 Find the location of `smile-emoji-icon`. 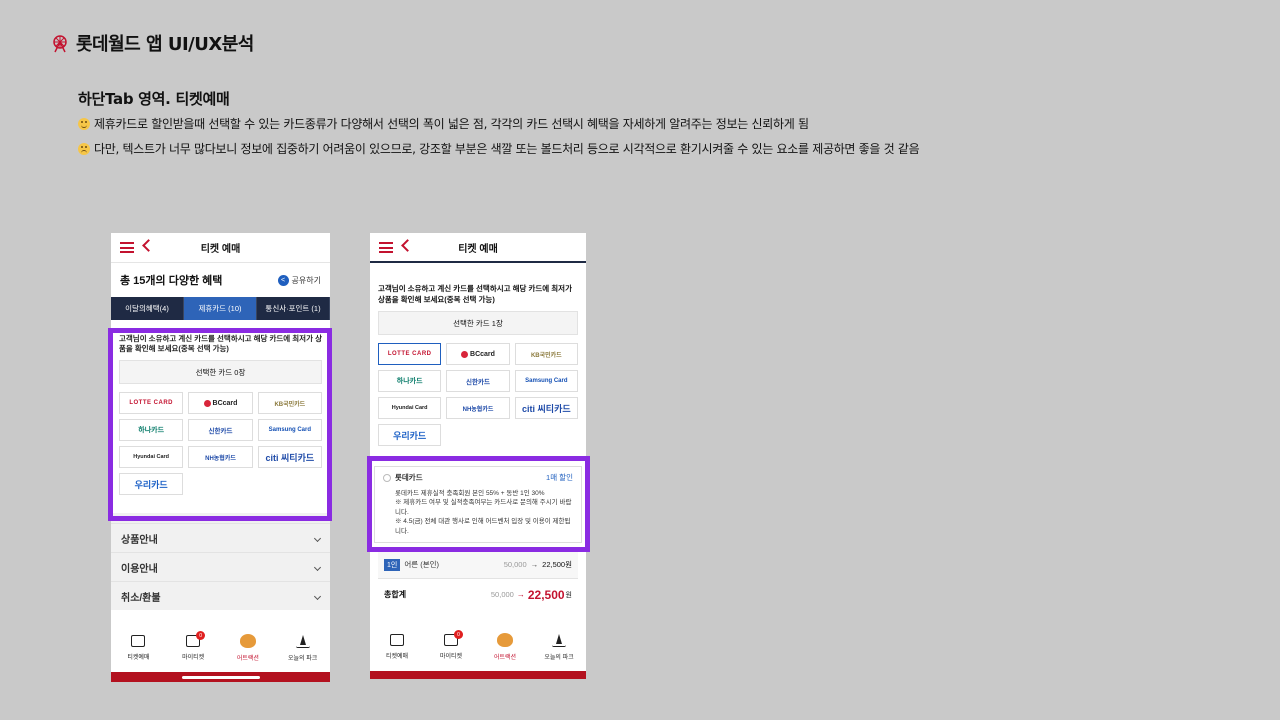

smile-emoji-icon is located at coordinates (84, 123).